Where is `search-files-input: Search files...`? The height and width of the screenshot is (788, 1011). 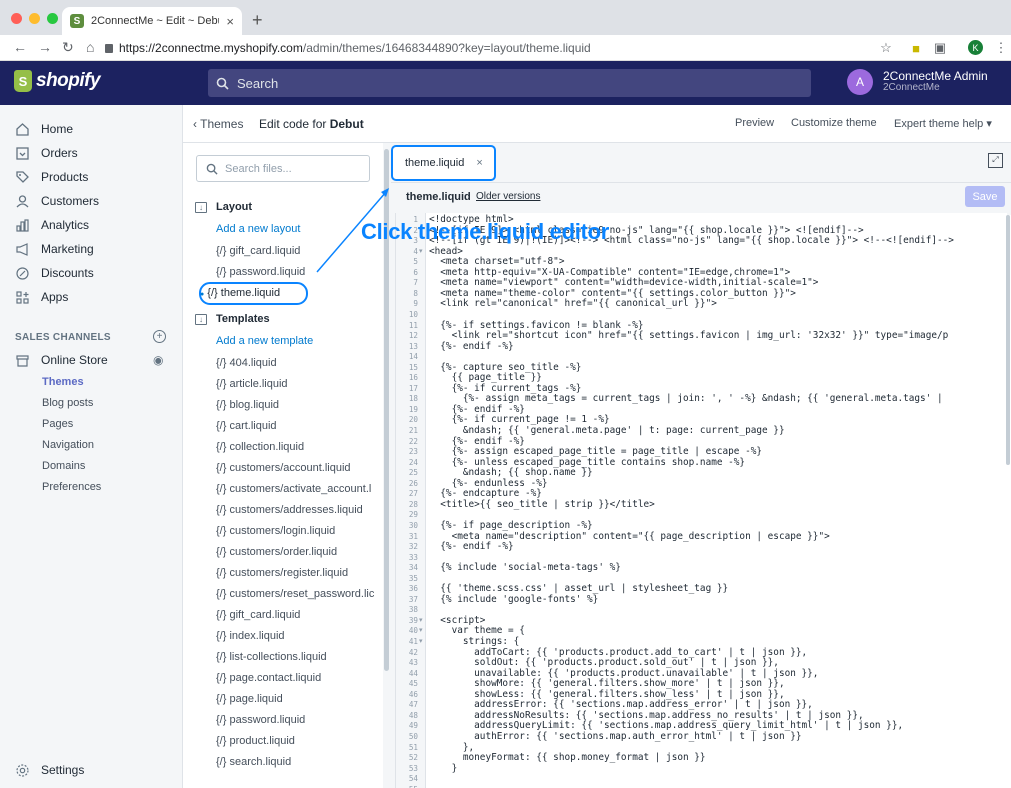 search-files-input: Search files... is located at coordinates (283, 168).